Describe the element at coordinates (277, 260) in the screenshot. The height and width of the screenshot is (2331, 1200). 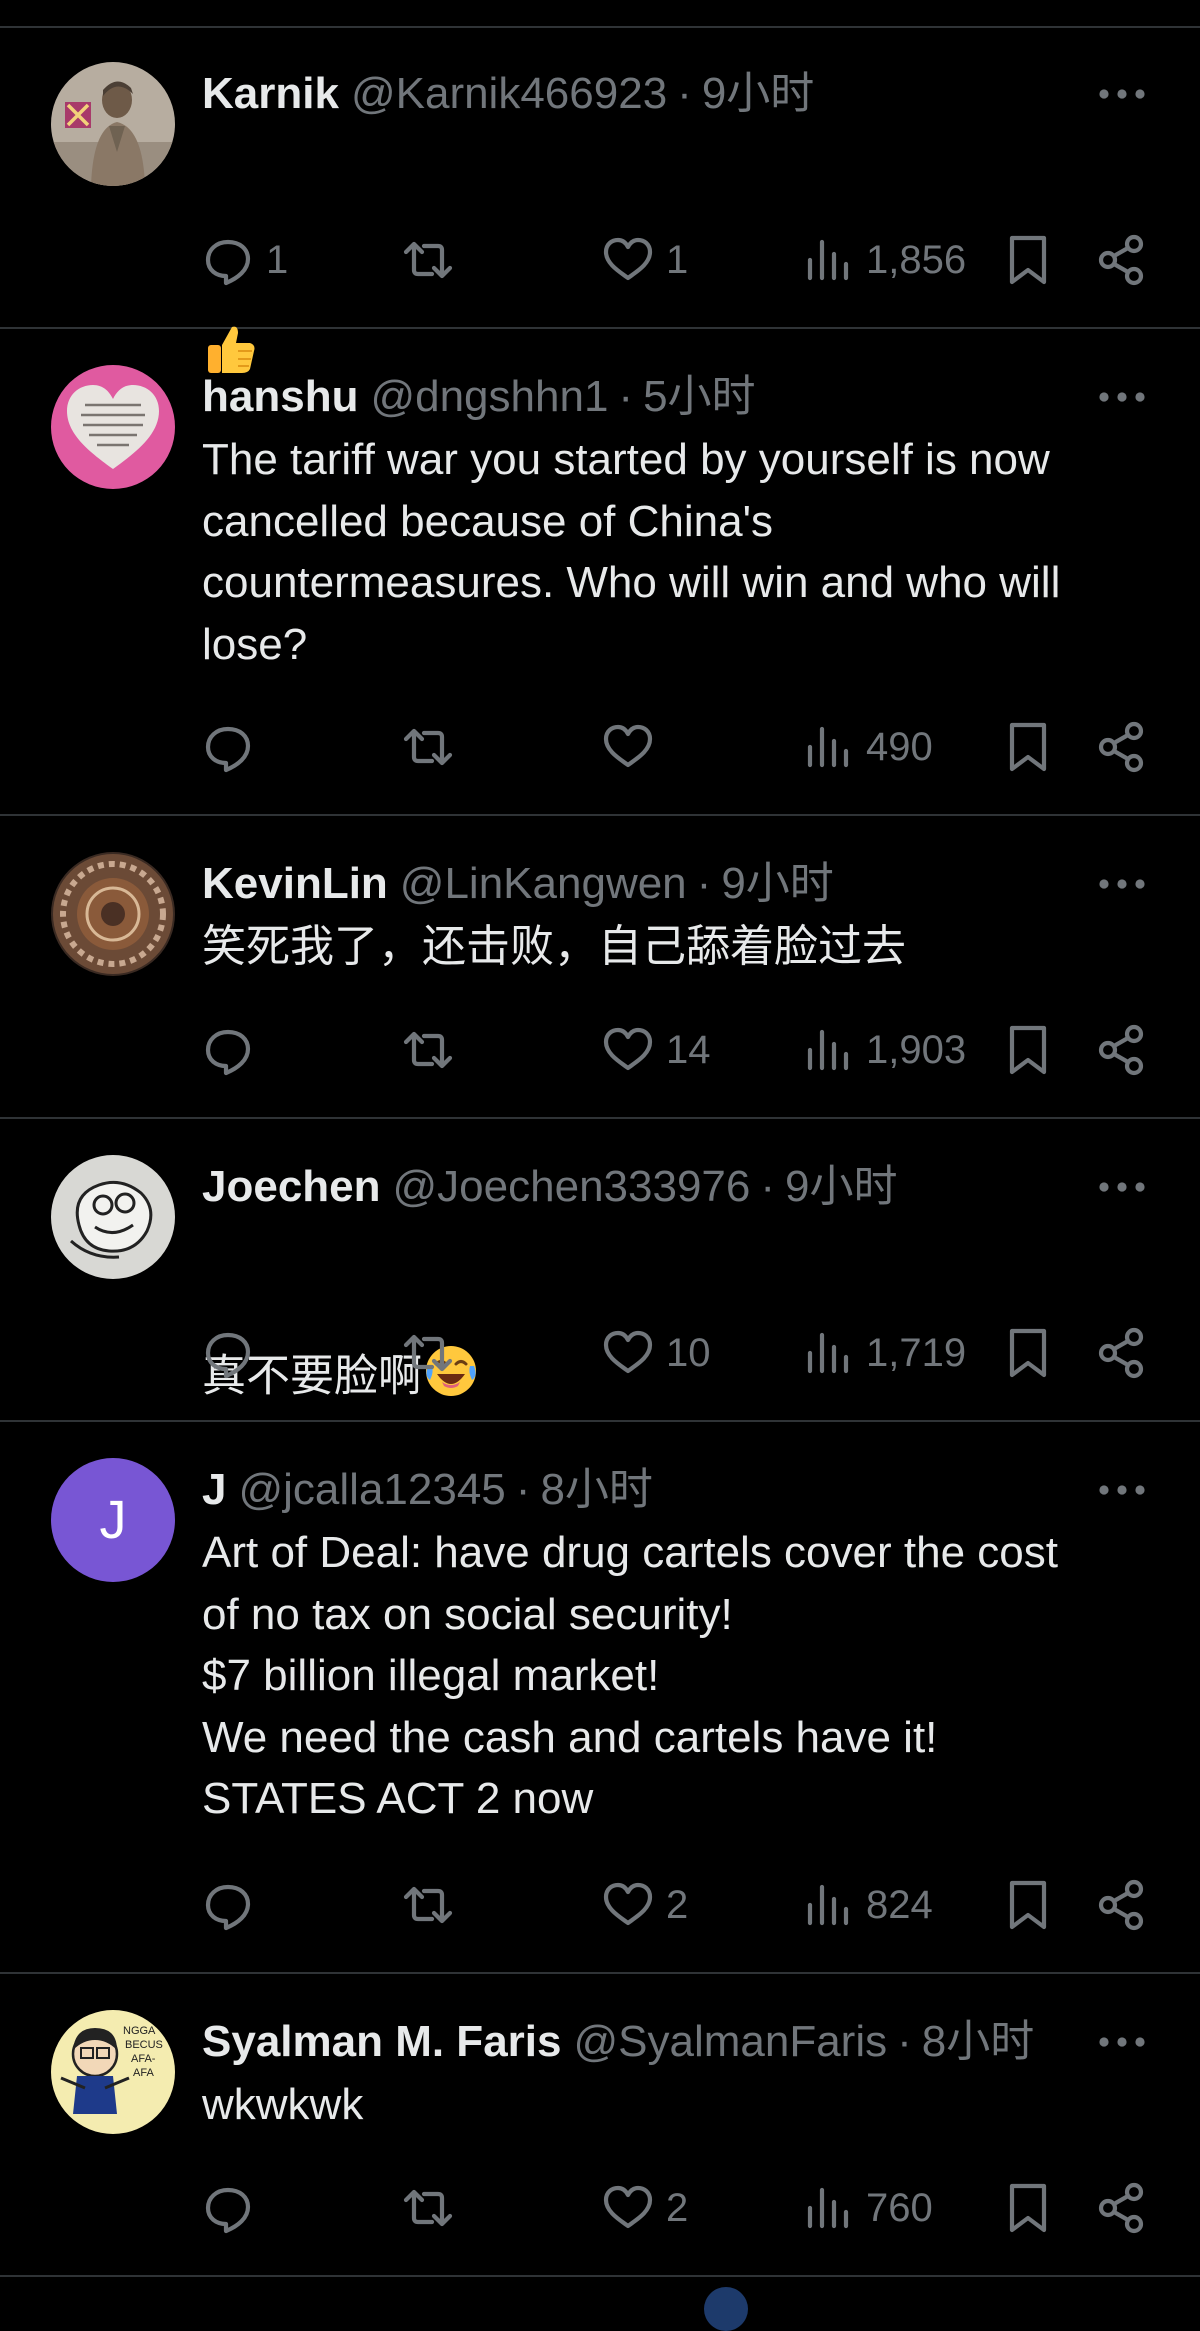
I see `reply-count: 1` at that location.